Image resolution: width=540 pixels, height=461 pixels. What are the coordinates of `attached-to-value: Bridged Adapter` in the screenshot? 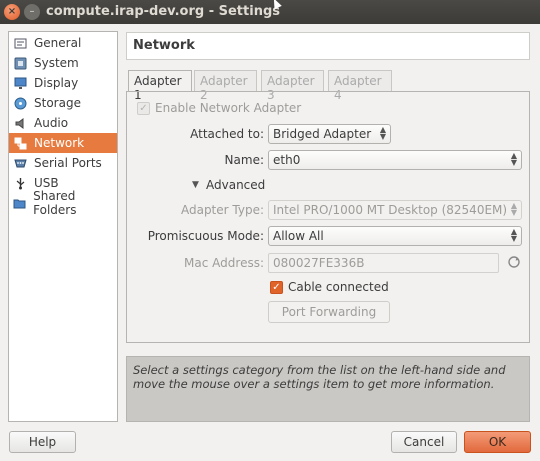 It's located at (322, 134).